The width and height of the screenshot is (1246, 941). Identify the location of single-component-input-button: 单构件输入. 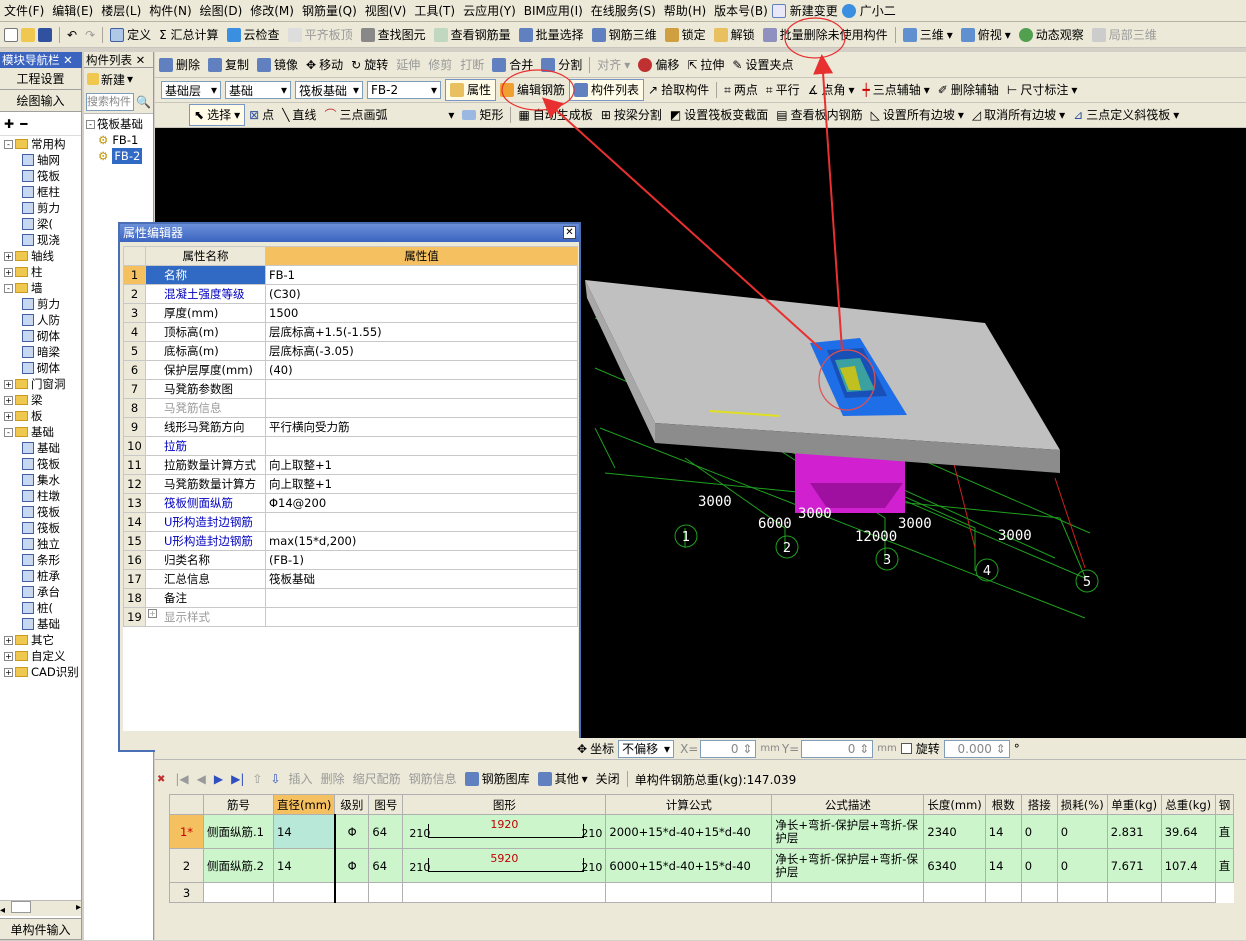
(40, 929).